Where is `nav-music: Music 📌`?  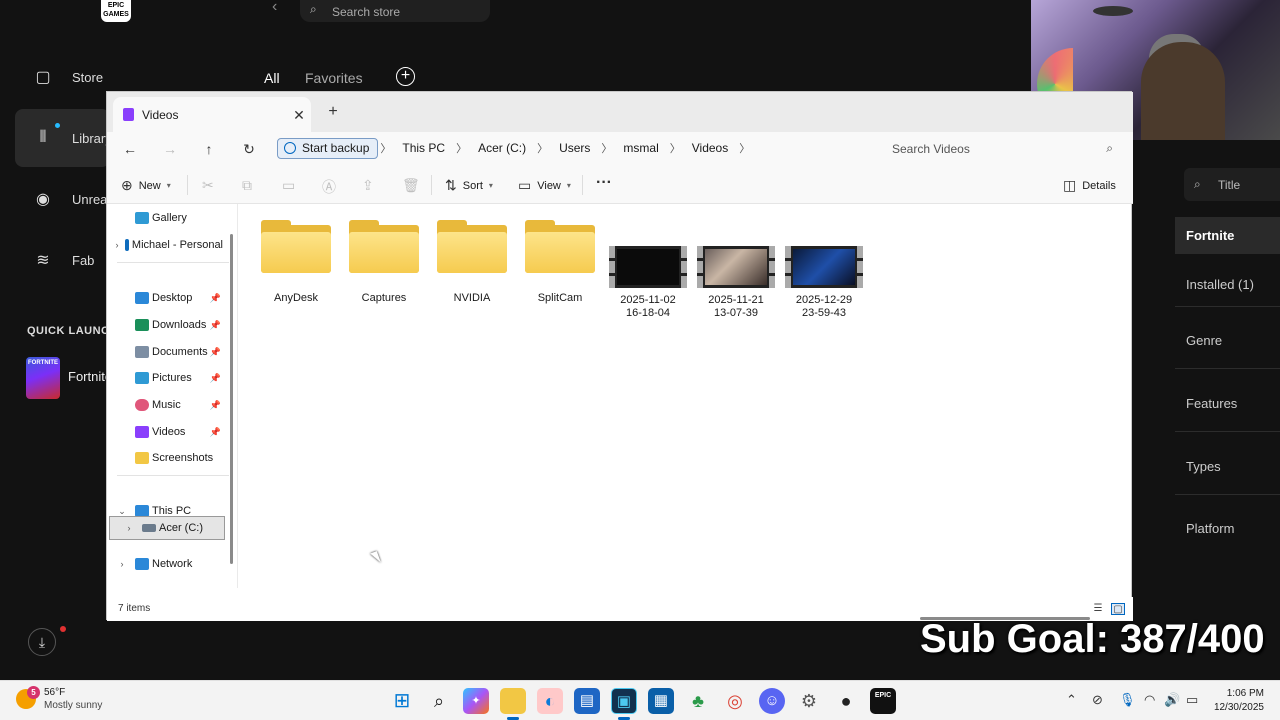 nav-music: Music 📌 is located at coordinates (165, 405).